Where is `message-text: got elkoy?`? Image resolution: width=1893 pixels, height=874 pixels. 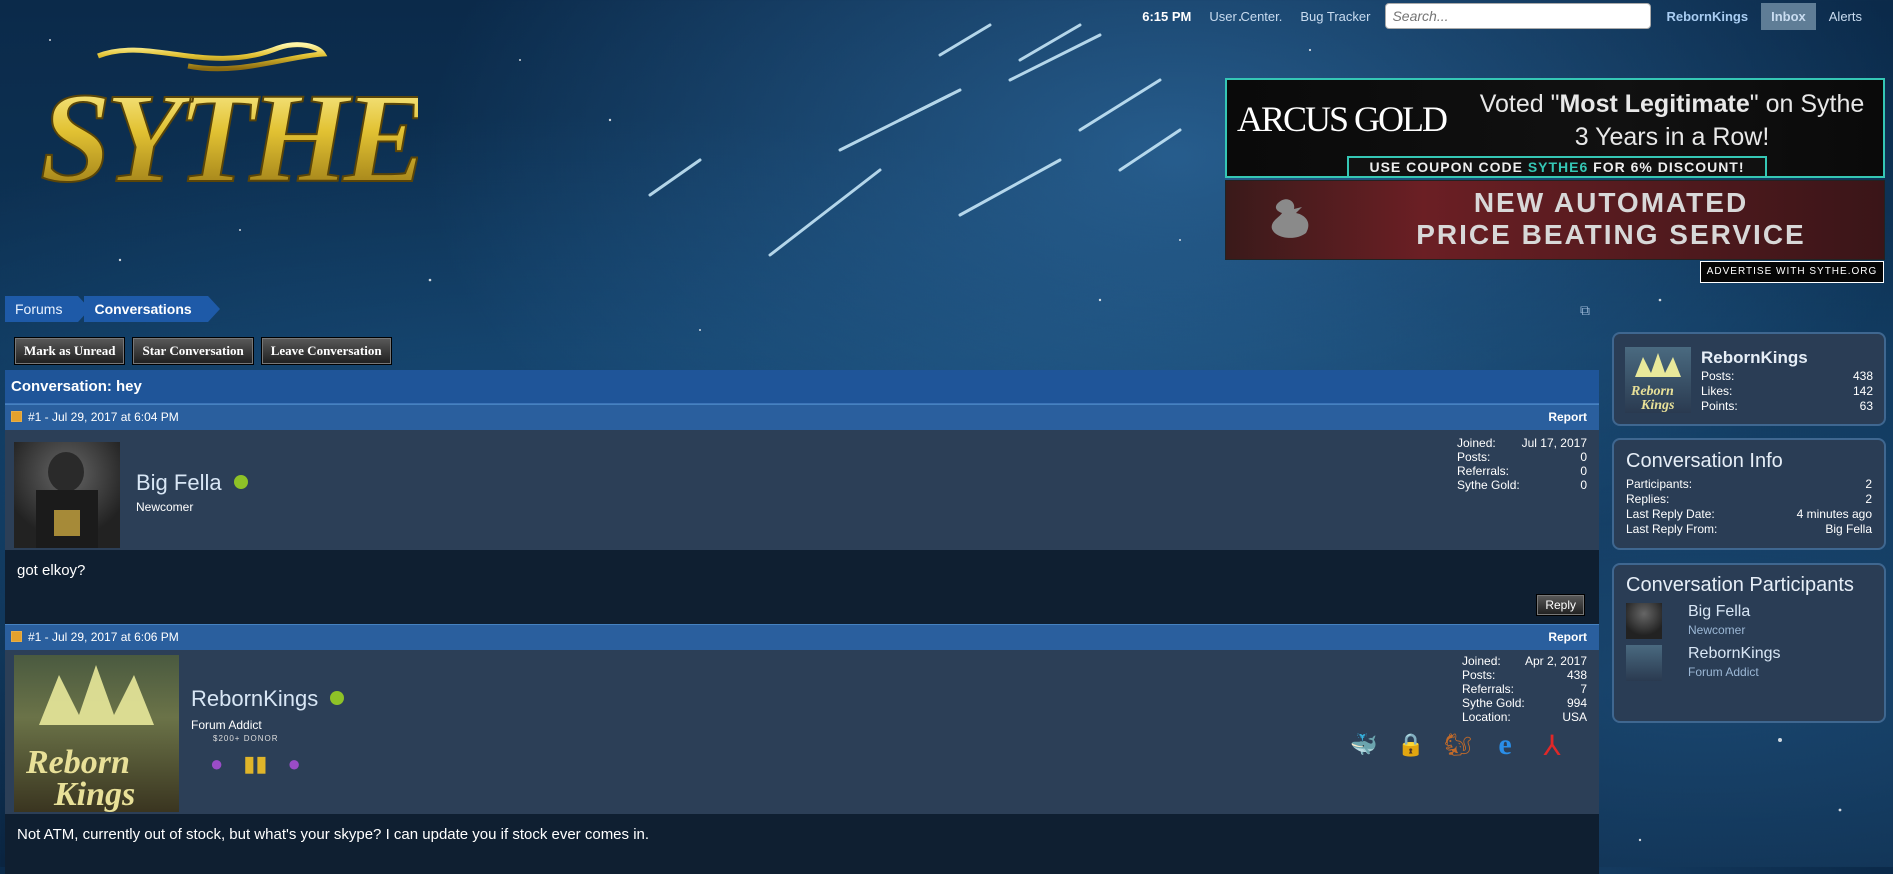
message-text: got elkoy? is located at coordinates (51, 570).